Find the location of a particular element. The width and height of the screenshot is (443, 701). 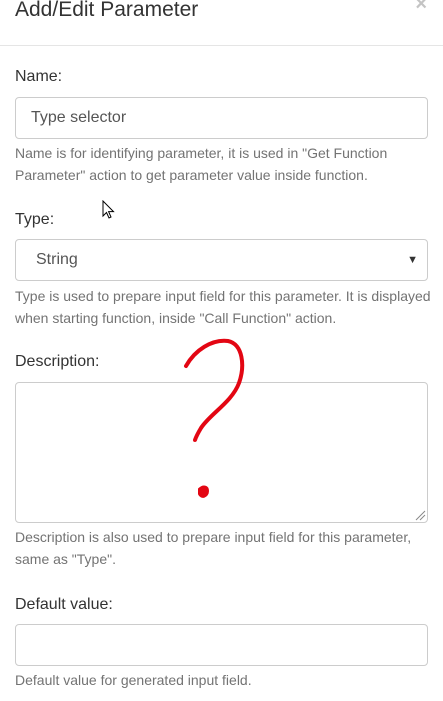

default-value-help-text: Default value for generated input field. is located at coordinates (133, 680).